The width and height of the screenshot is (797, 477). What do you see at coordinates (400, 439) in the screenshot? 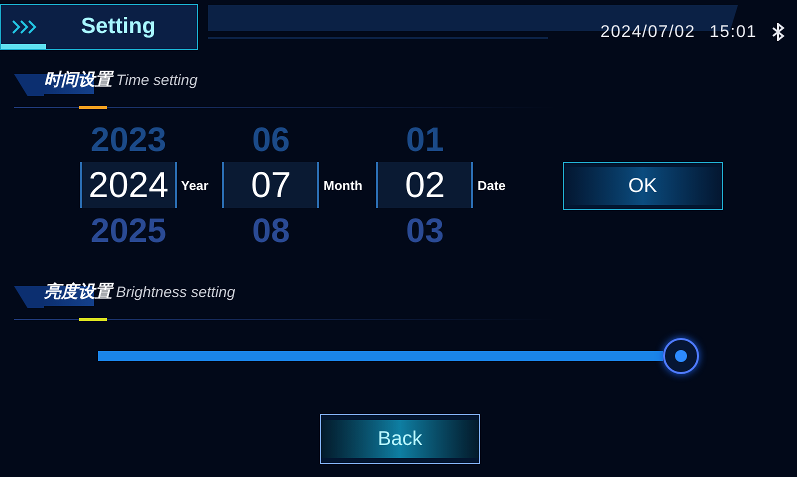
I see `back-button: Back` at bounding box center [400, 439].